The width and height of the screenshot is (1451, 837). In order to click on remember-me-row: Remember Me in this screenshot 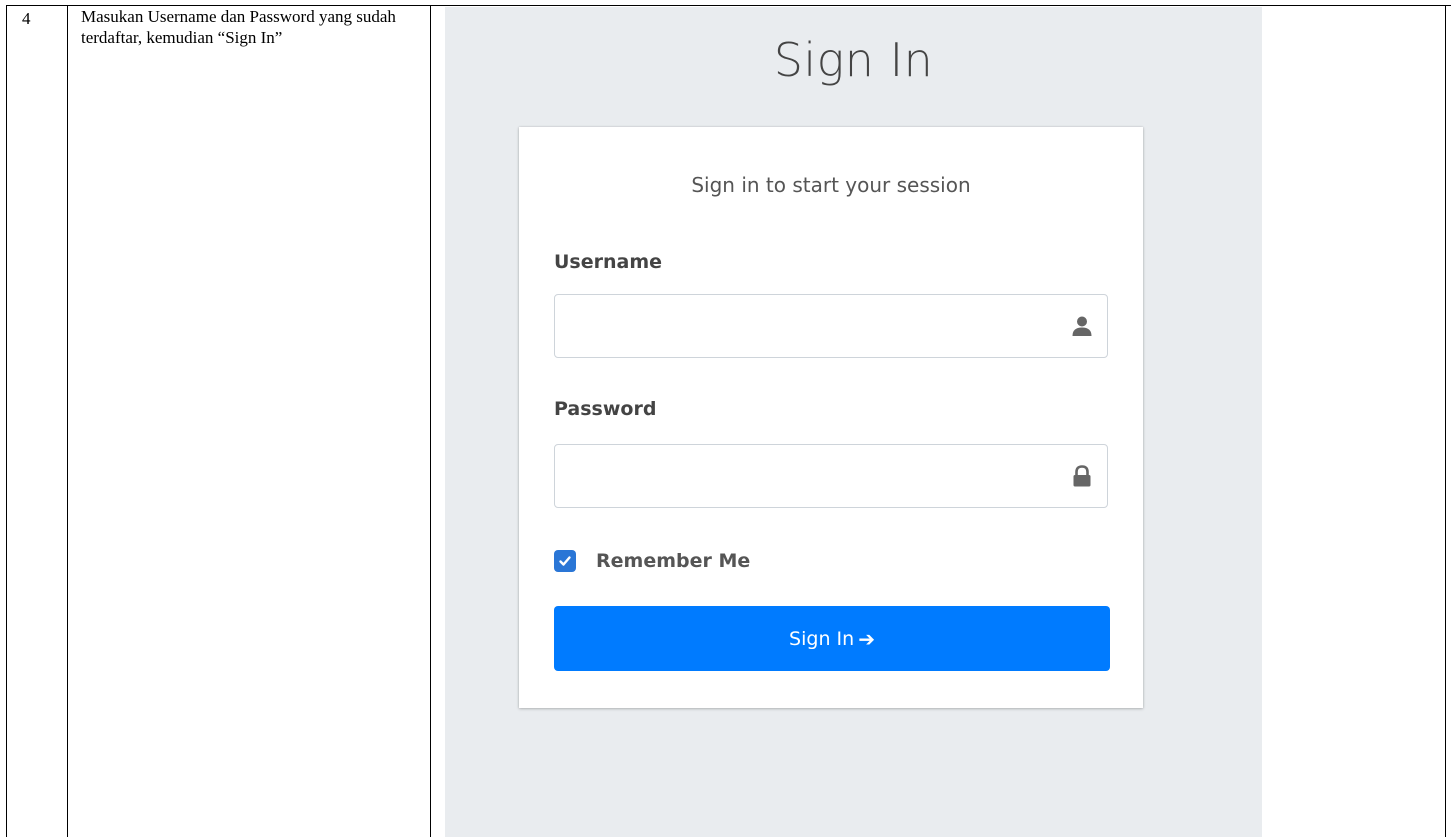, I will do `click(652, 561)`.